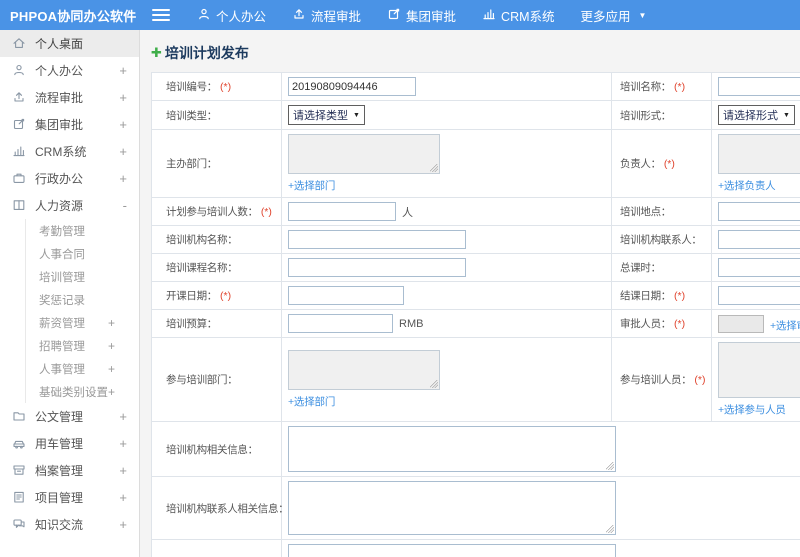  I want to click on training-type-select: 请选择类型 ▼, so click(326, 115).